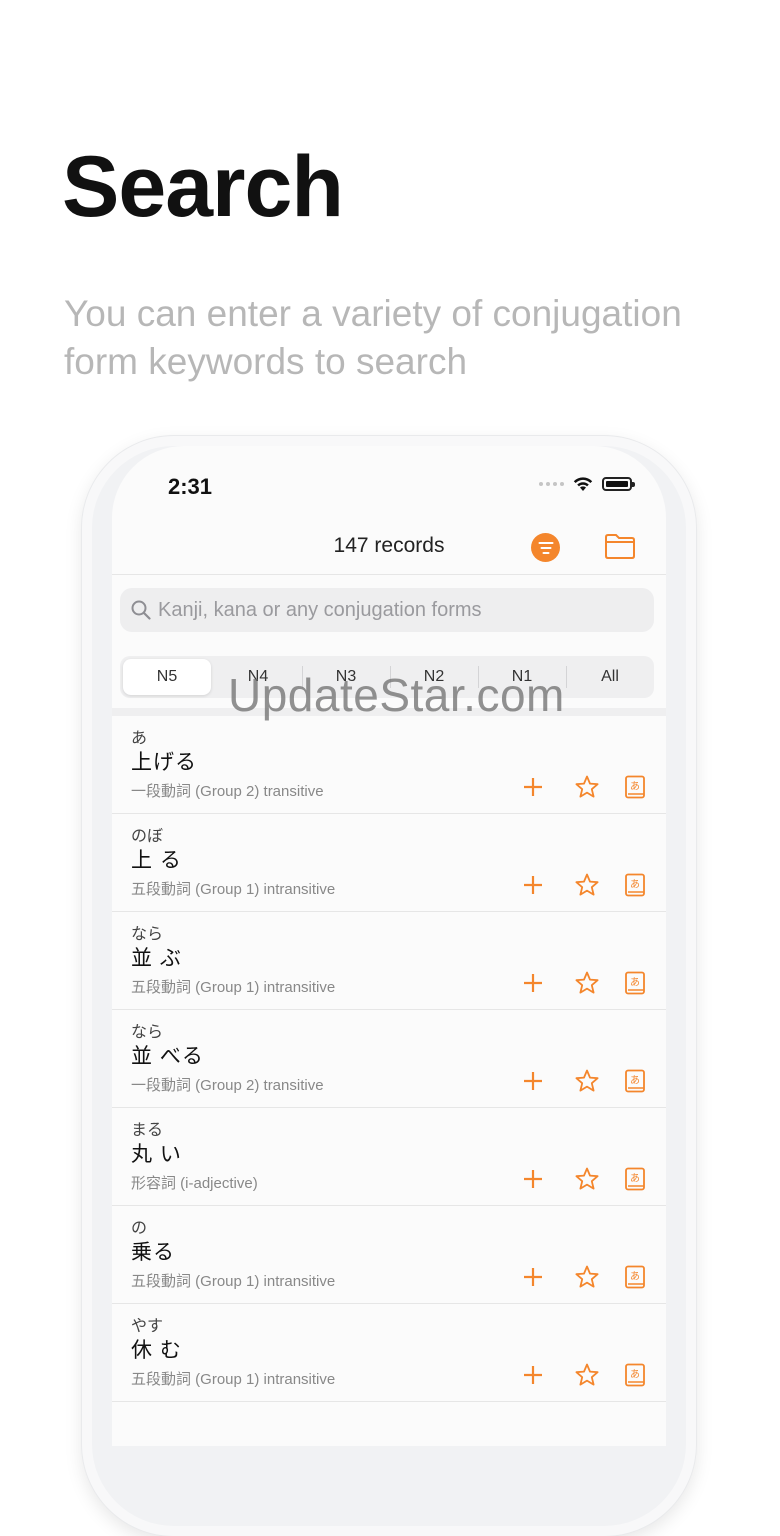 This screenshot has width=780, height=1536. What do you see at coordinates (147, 836) in the screenshot?
I see `furigana: のぼ` at bounding box center [147, 836].